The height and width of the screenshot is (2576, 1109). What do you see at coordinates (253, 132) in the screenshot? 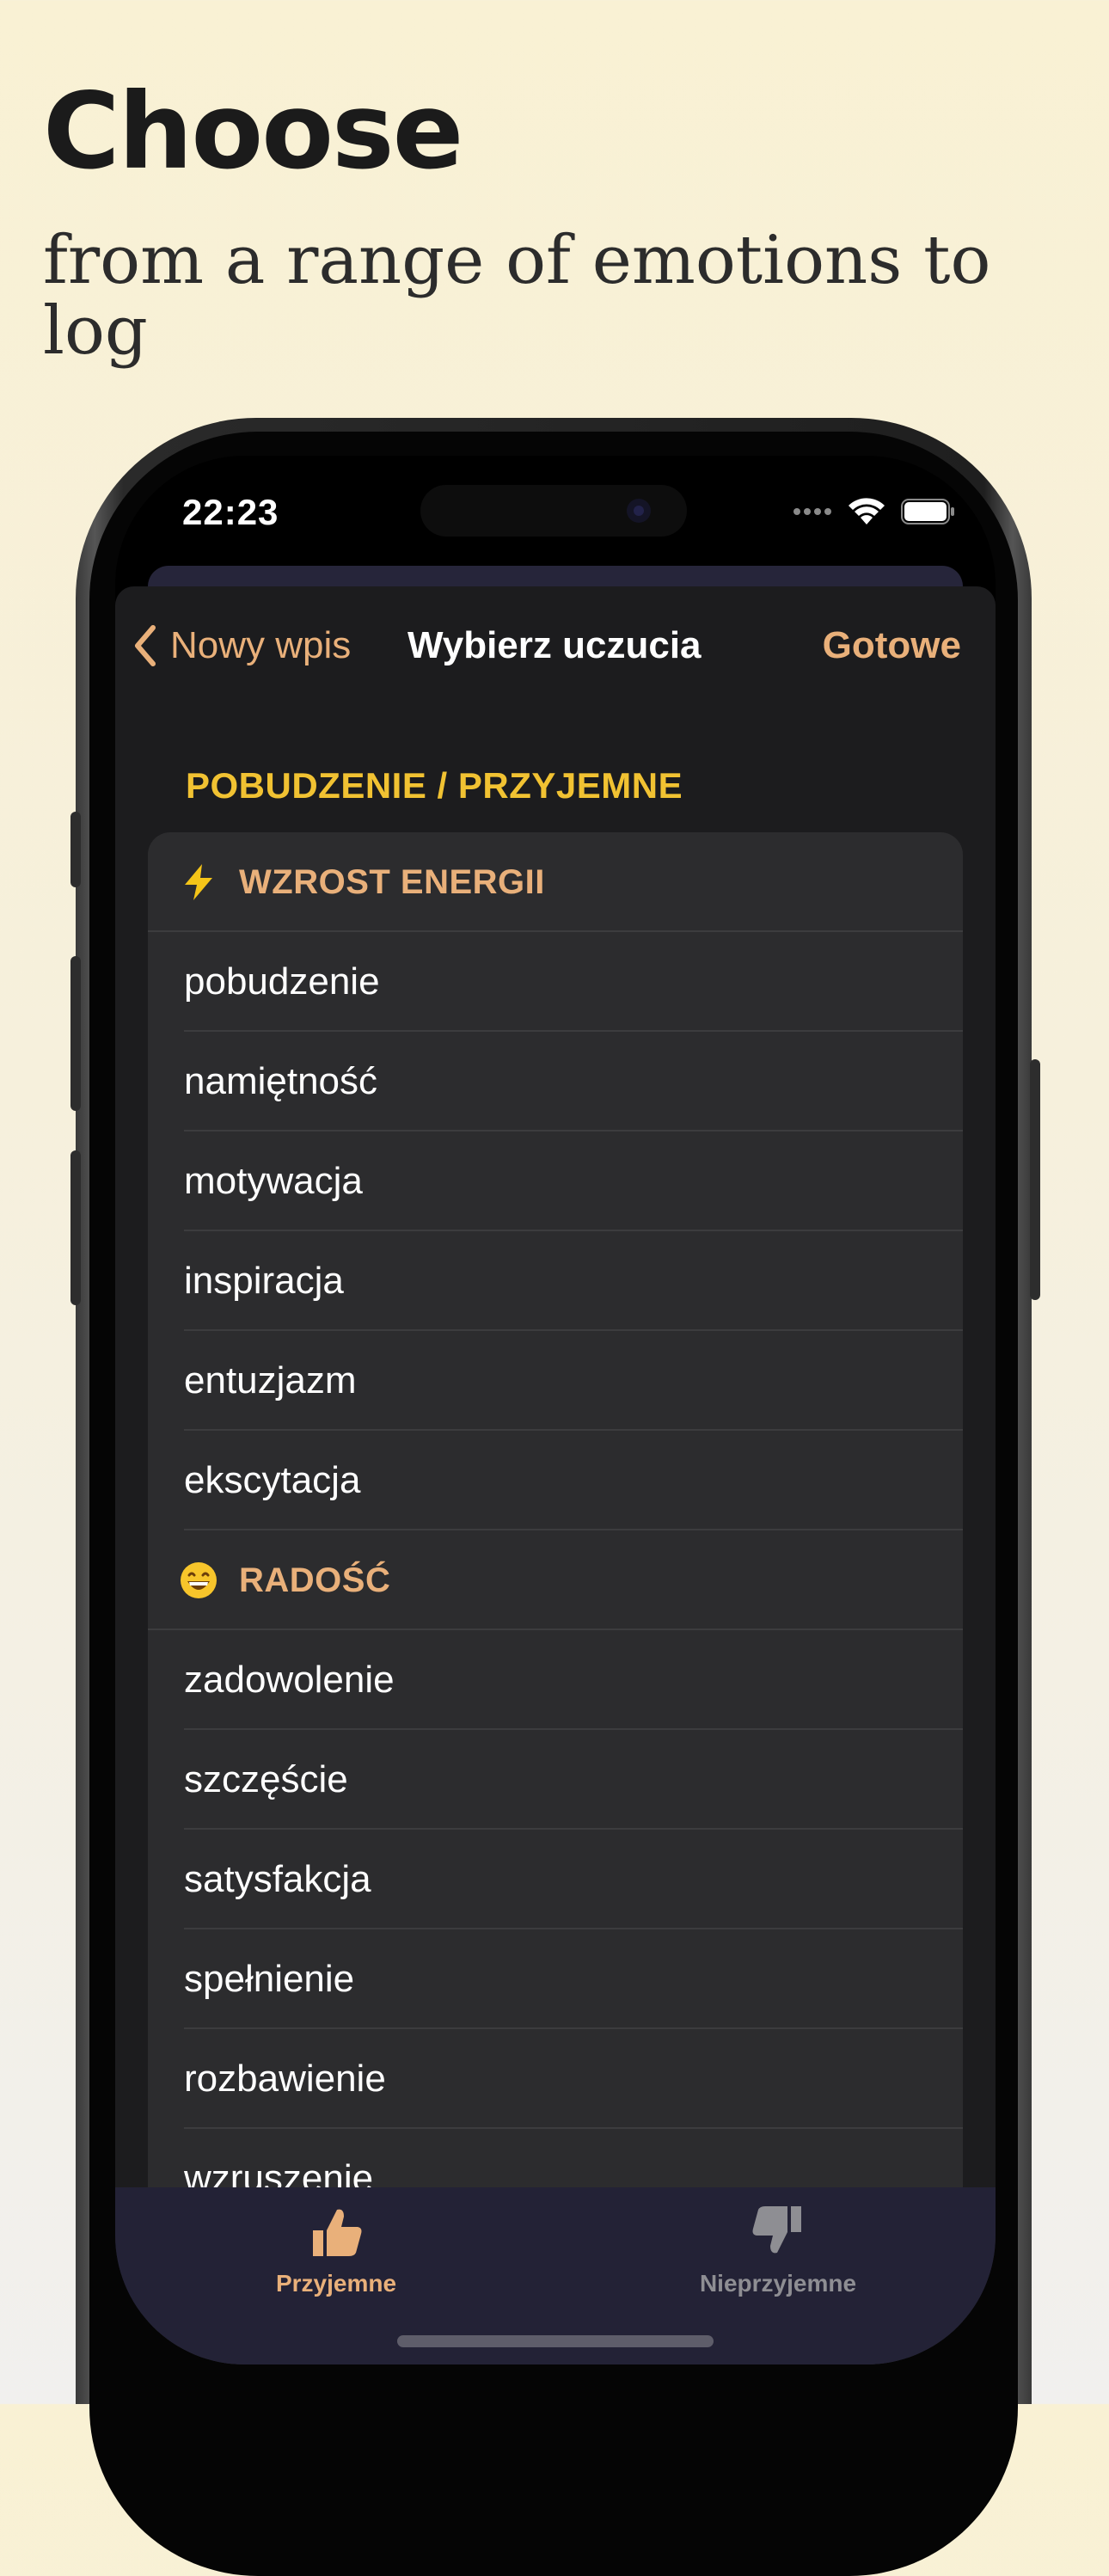
I see `headline: Choose` at bounding box center [253, 132].